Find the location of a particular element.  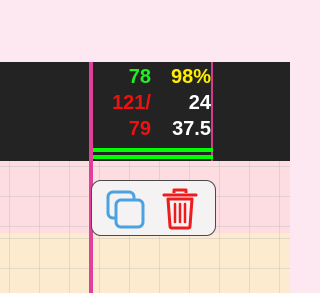

playhead-line is located at coordinates (91, 177).